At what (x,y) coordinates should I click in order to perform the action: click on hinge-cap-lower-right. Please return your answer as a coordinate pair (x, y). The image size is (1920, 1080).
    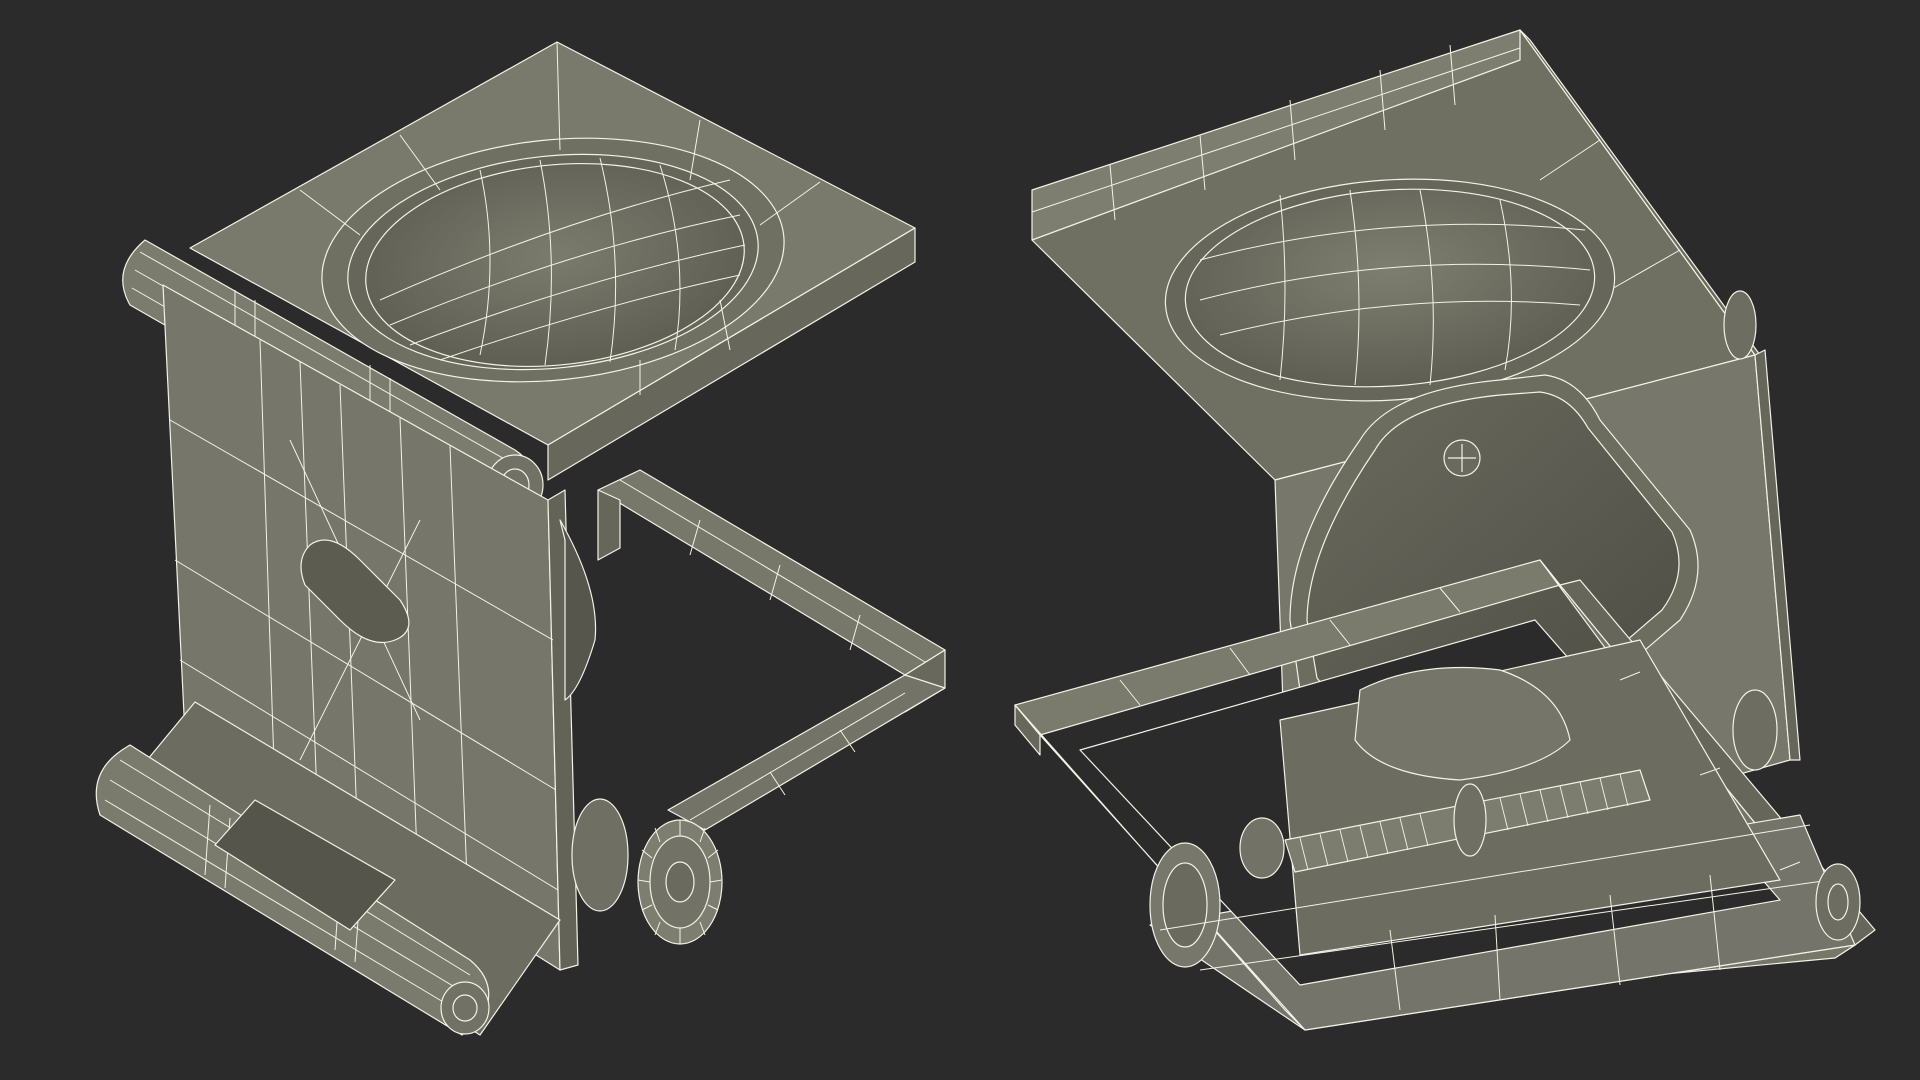
    Looking at the image, I should click on (1755, 730).